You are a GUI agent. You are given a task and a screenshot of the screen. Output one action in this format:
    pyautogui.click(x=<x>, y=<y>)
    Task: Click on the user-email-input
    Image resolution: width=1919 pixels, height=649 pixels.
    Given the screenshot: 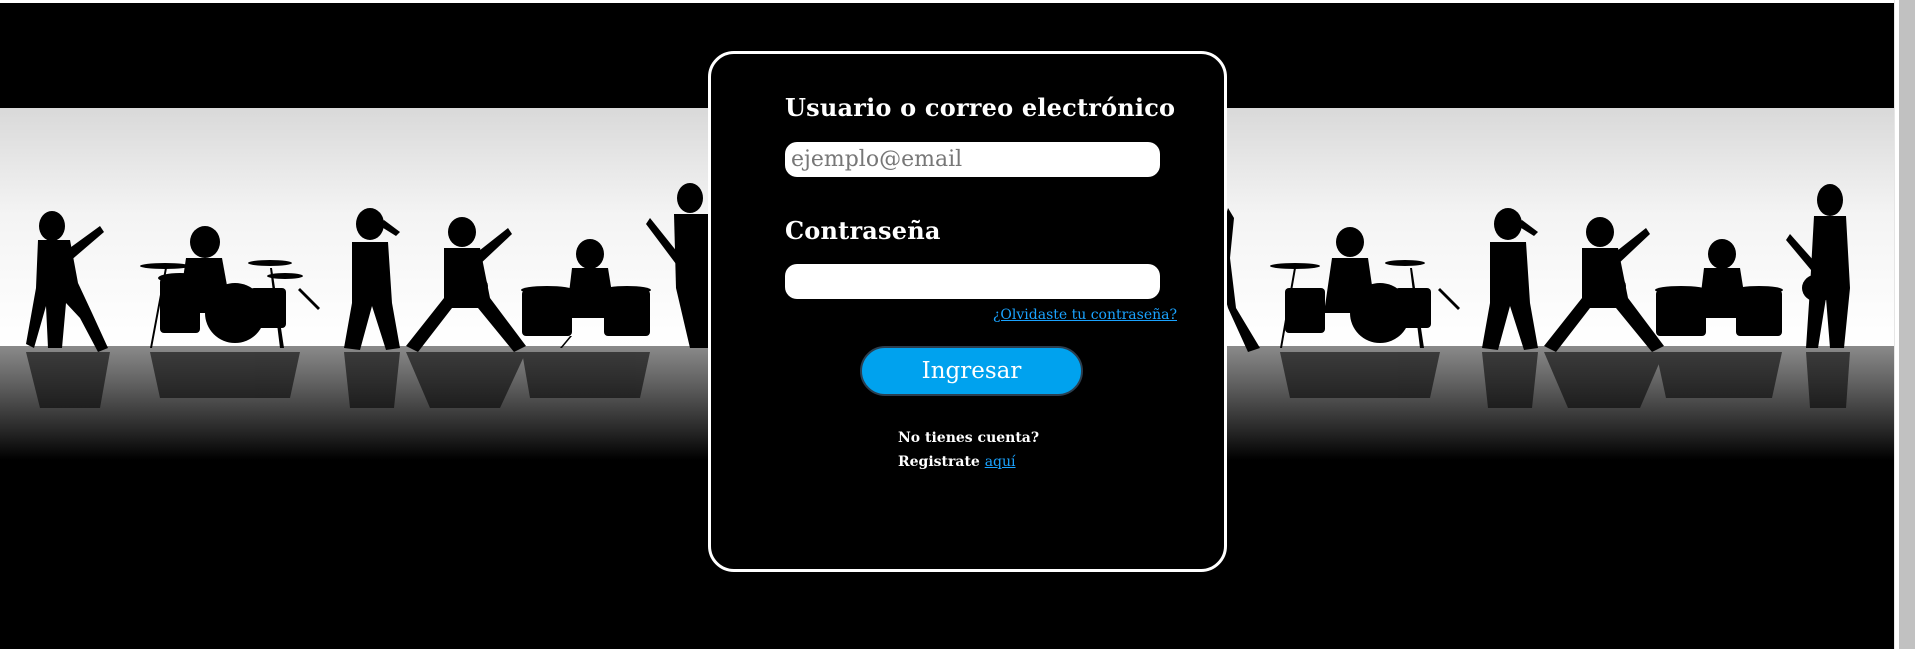 What is the action you would take?
    pyautogui.click(x=972, y=159)
    